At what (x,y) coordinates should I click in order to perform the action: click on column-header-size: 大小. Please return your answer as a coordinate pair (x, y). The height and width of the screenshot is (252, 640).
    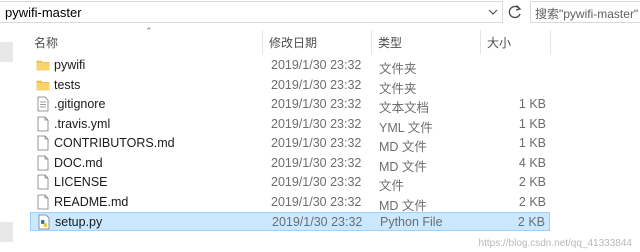
    Looking at the image, I should click on (499, 42).